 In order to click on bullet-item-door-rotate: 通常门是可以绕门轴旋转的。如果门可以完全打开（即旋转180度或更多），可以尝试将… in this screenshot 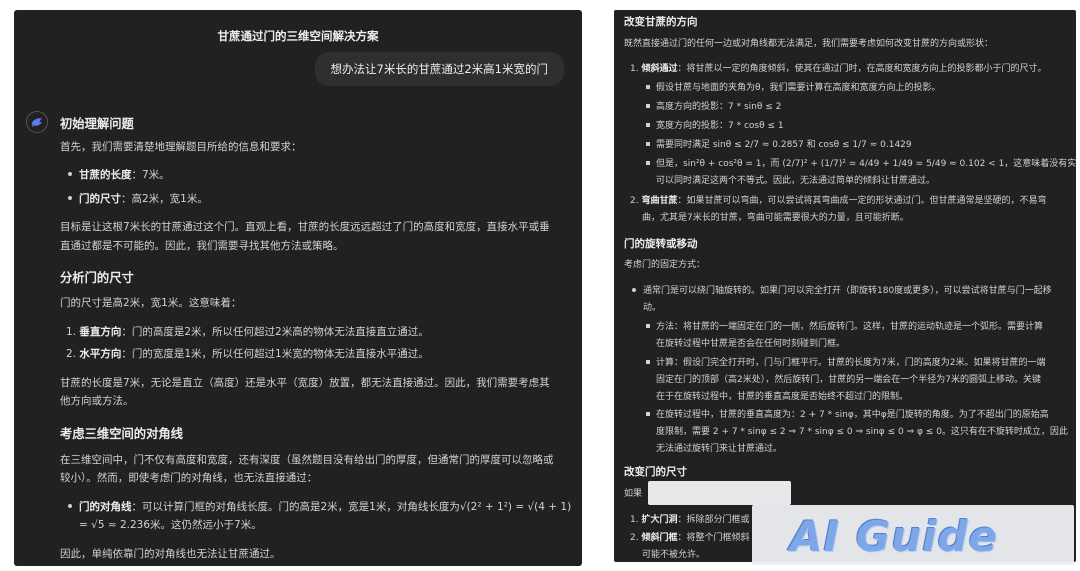, I will do `click(842, 292)`.